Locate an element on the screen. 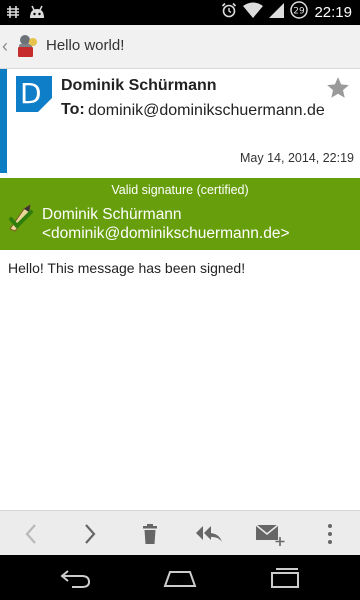 The image size is (360, 600). battery-icon: 29 is located at coordinates (299, 12).